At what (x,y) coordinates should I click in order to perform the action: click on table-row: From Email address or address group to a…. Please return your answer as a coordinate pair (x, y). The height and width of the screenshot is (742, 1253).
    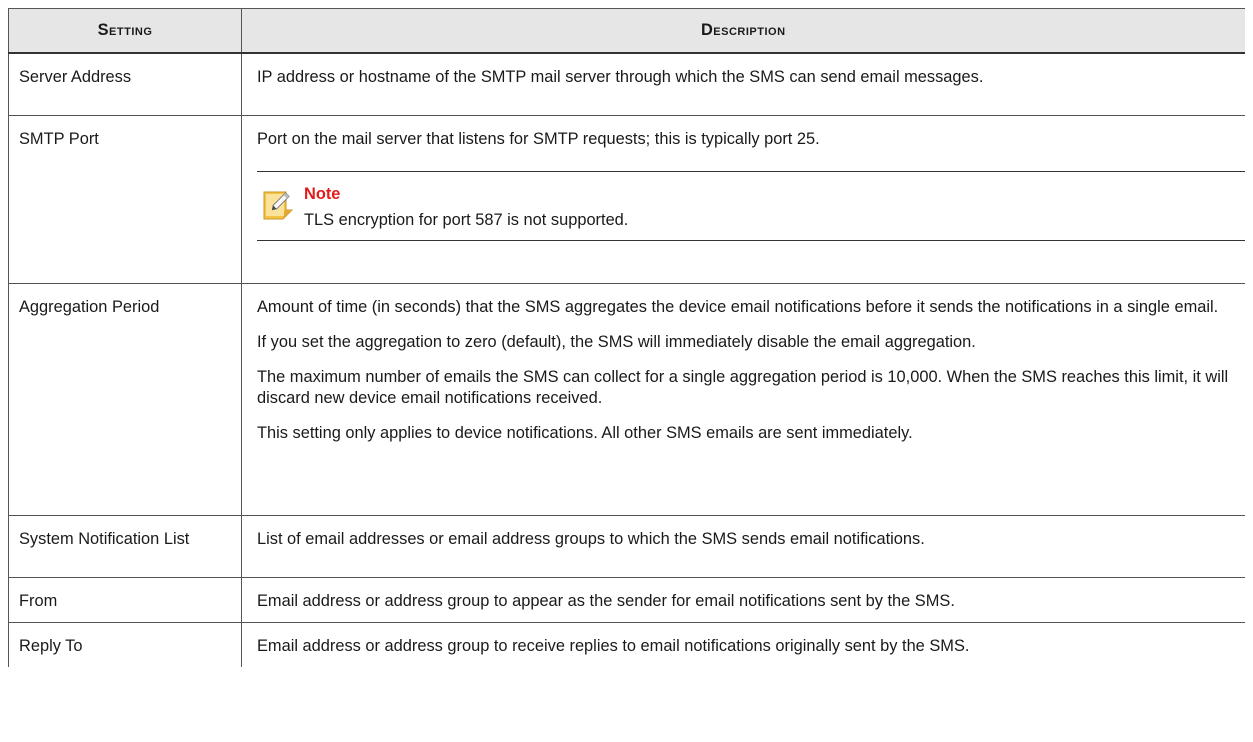
    Looking at the image, I should click on (626, 599).